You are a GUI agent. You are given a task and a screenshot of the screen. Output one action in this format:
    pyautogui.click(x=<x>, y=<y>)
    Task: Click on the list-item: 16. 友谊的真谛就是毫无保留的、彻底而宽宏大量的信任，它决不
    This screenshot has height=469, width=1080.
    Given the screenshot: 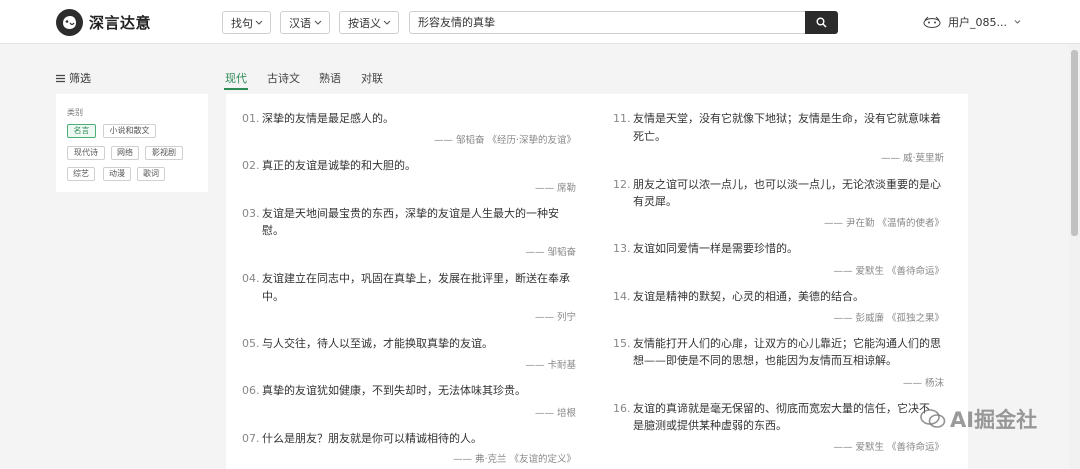 What is the action you would take?
    pyautogui.click(x=771, y=409)
    